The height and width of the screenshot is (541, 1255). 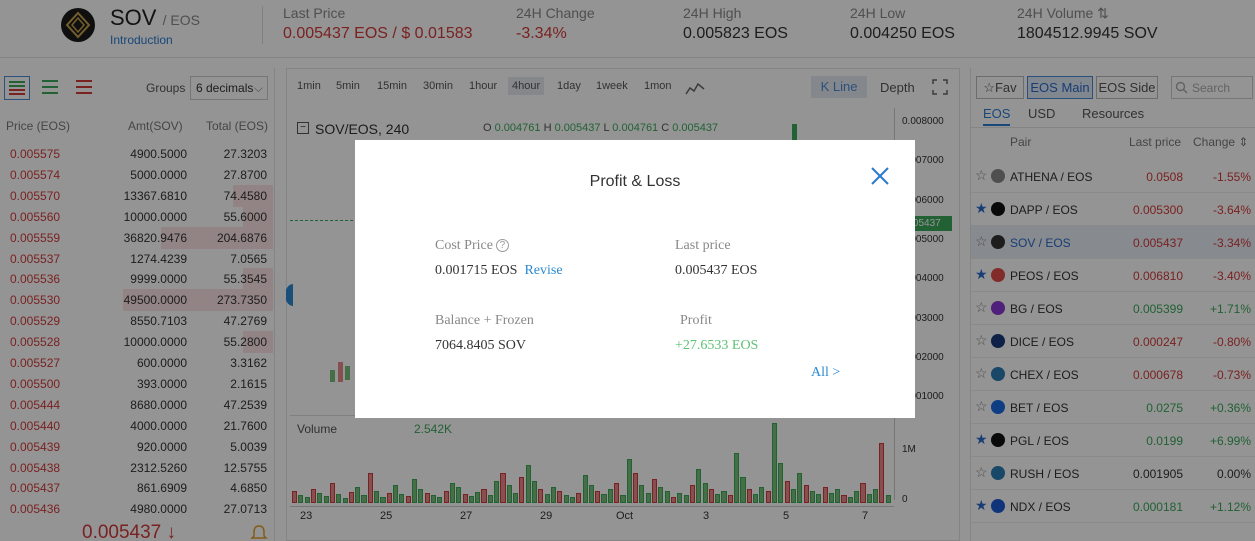 I want to click on profit-value: +27.6533 EOS, so click(x=717, y=345).